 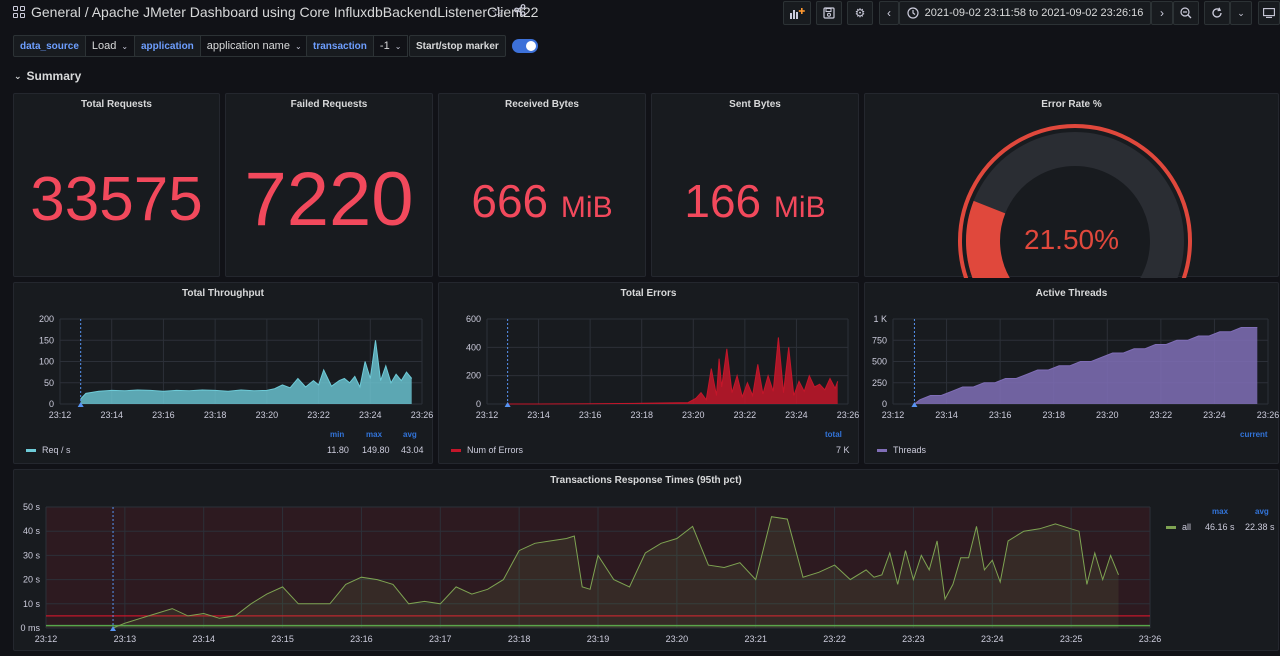 What do you see at coordinates (19, 12) in the screenshot?
I see `apps-icon` at bounding box center [19, 12].